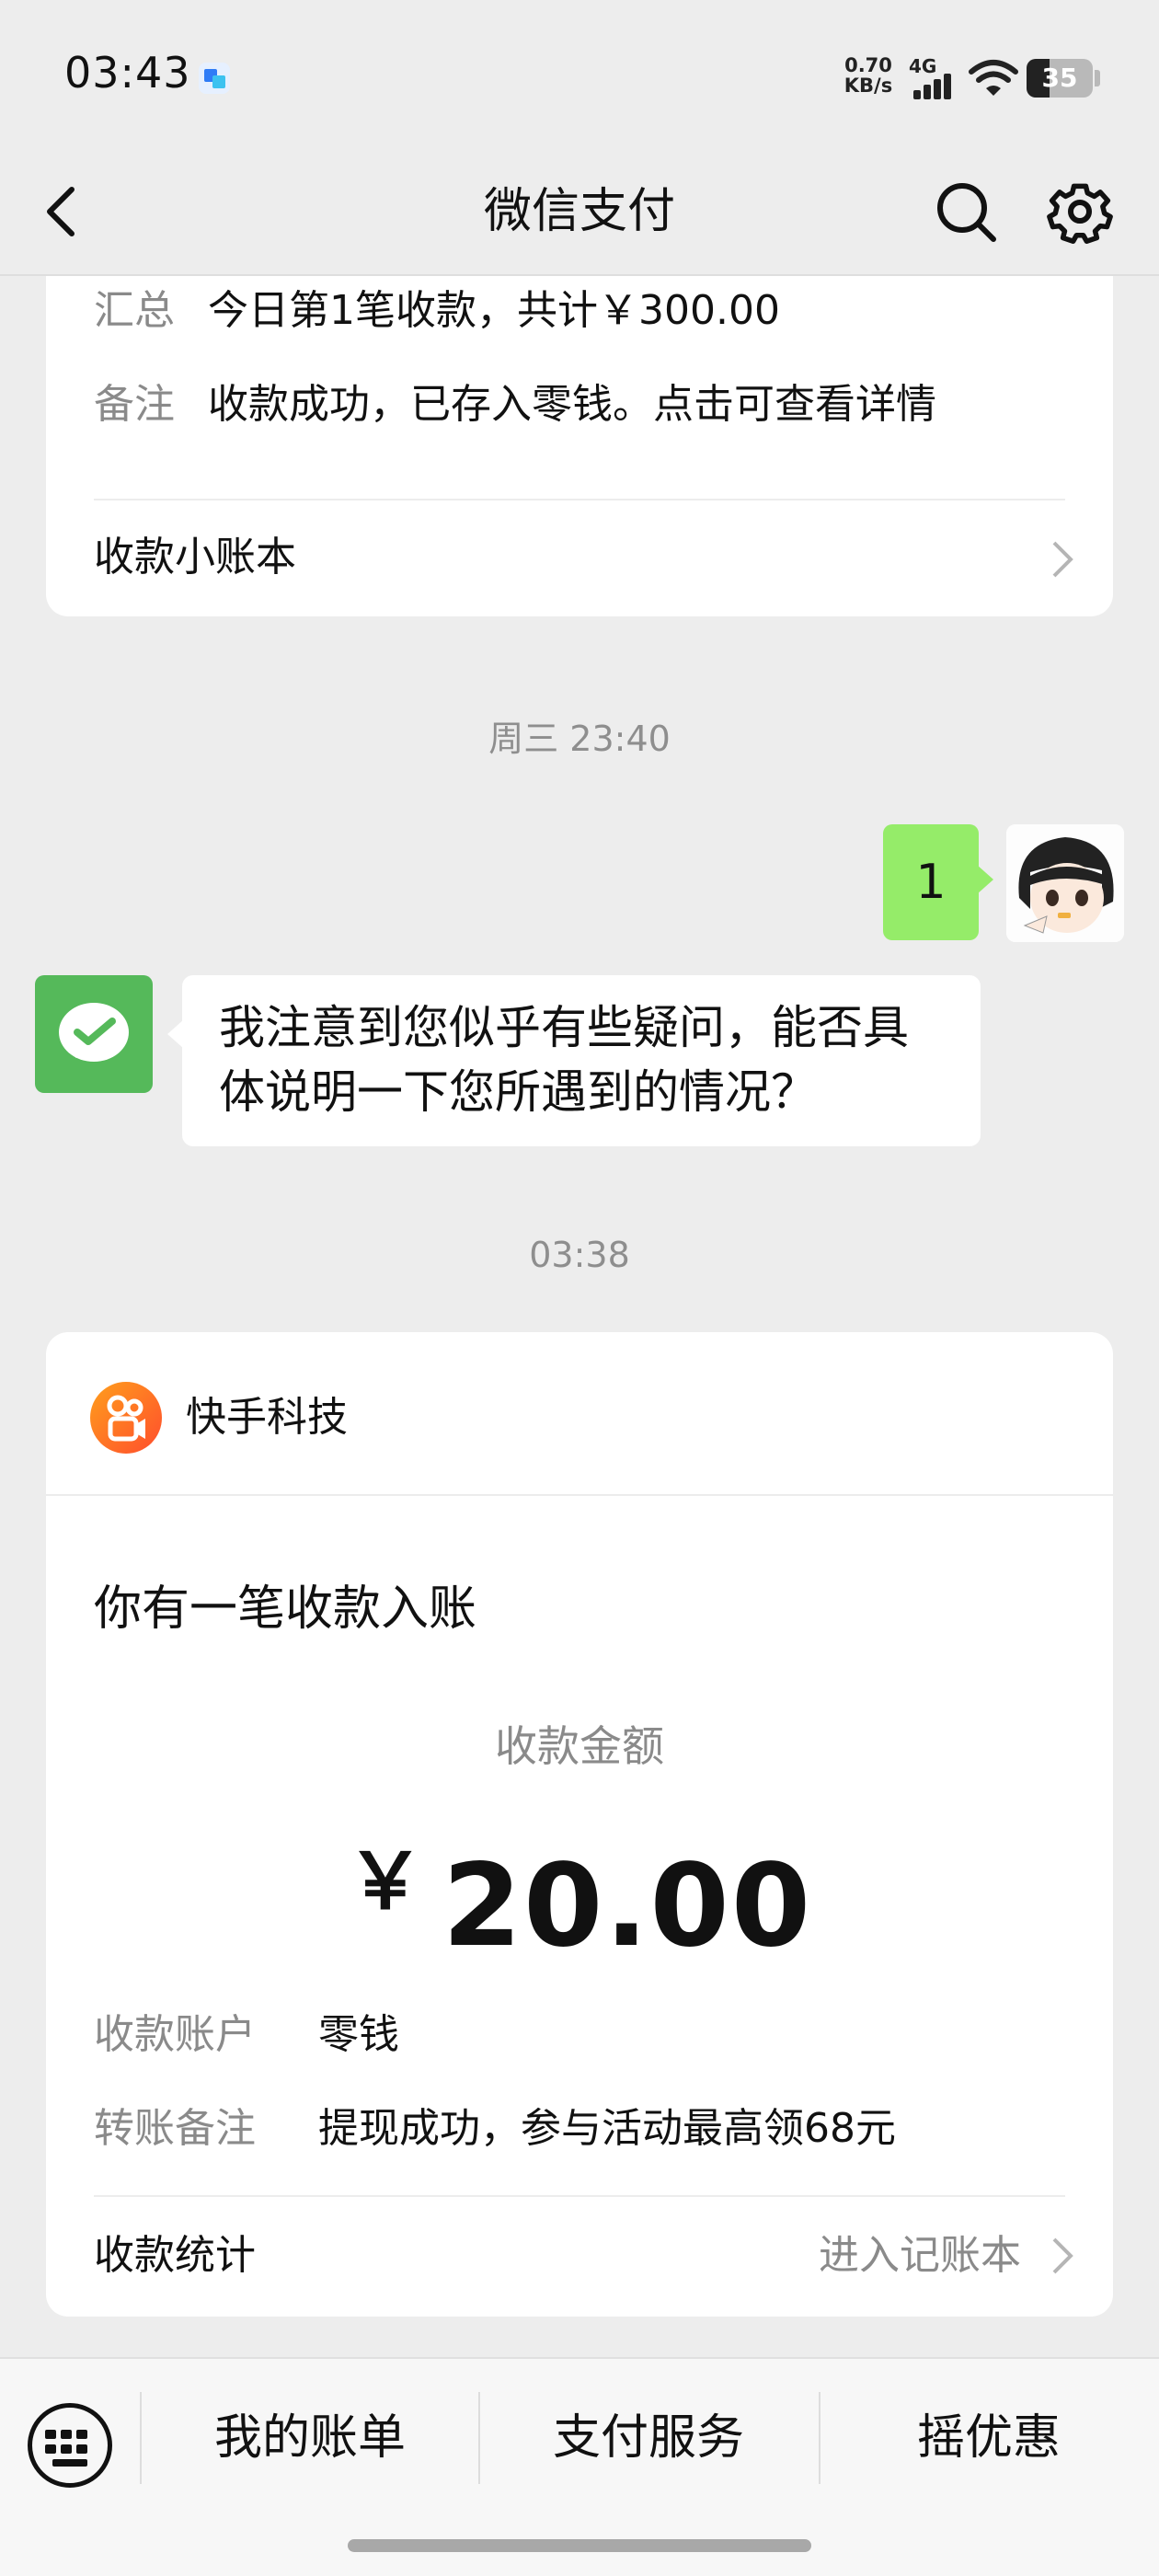 The height and width of the screenshot is (2576, 1159). What do you see at coordinates (518, 1092) in the screenshot?
I see `reply-line-2: 体说明一下您所遇到的情况？` at bounding box center [518, 1092].